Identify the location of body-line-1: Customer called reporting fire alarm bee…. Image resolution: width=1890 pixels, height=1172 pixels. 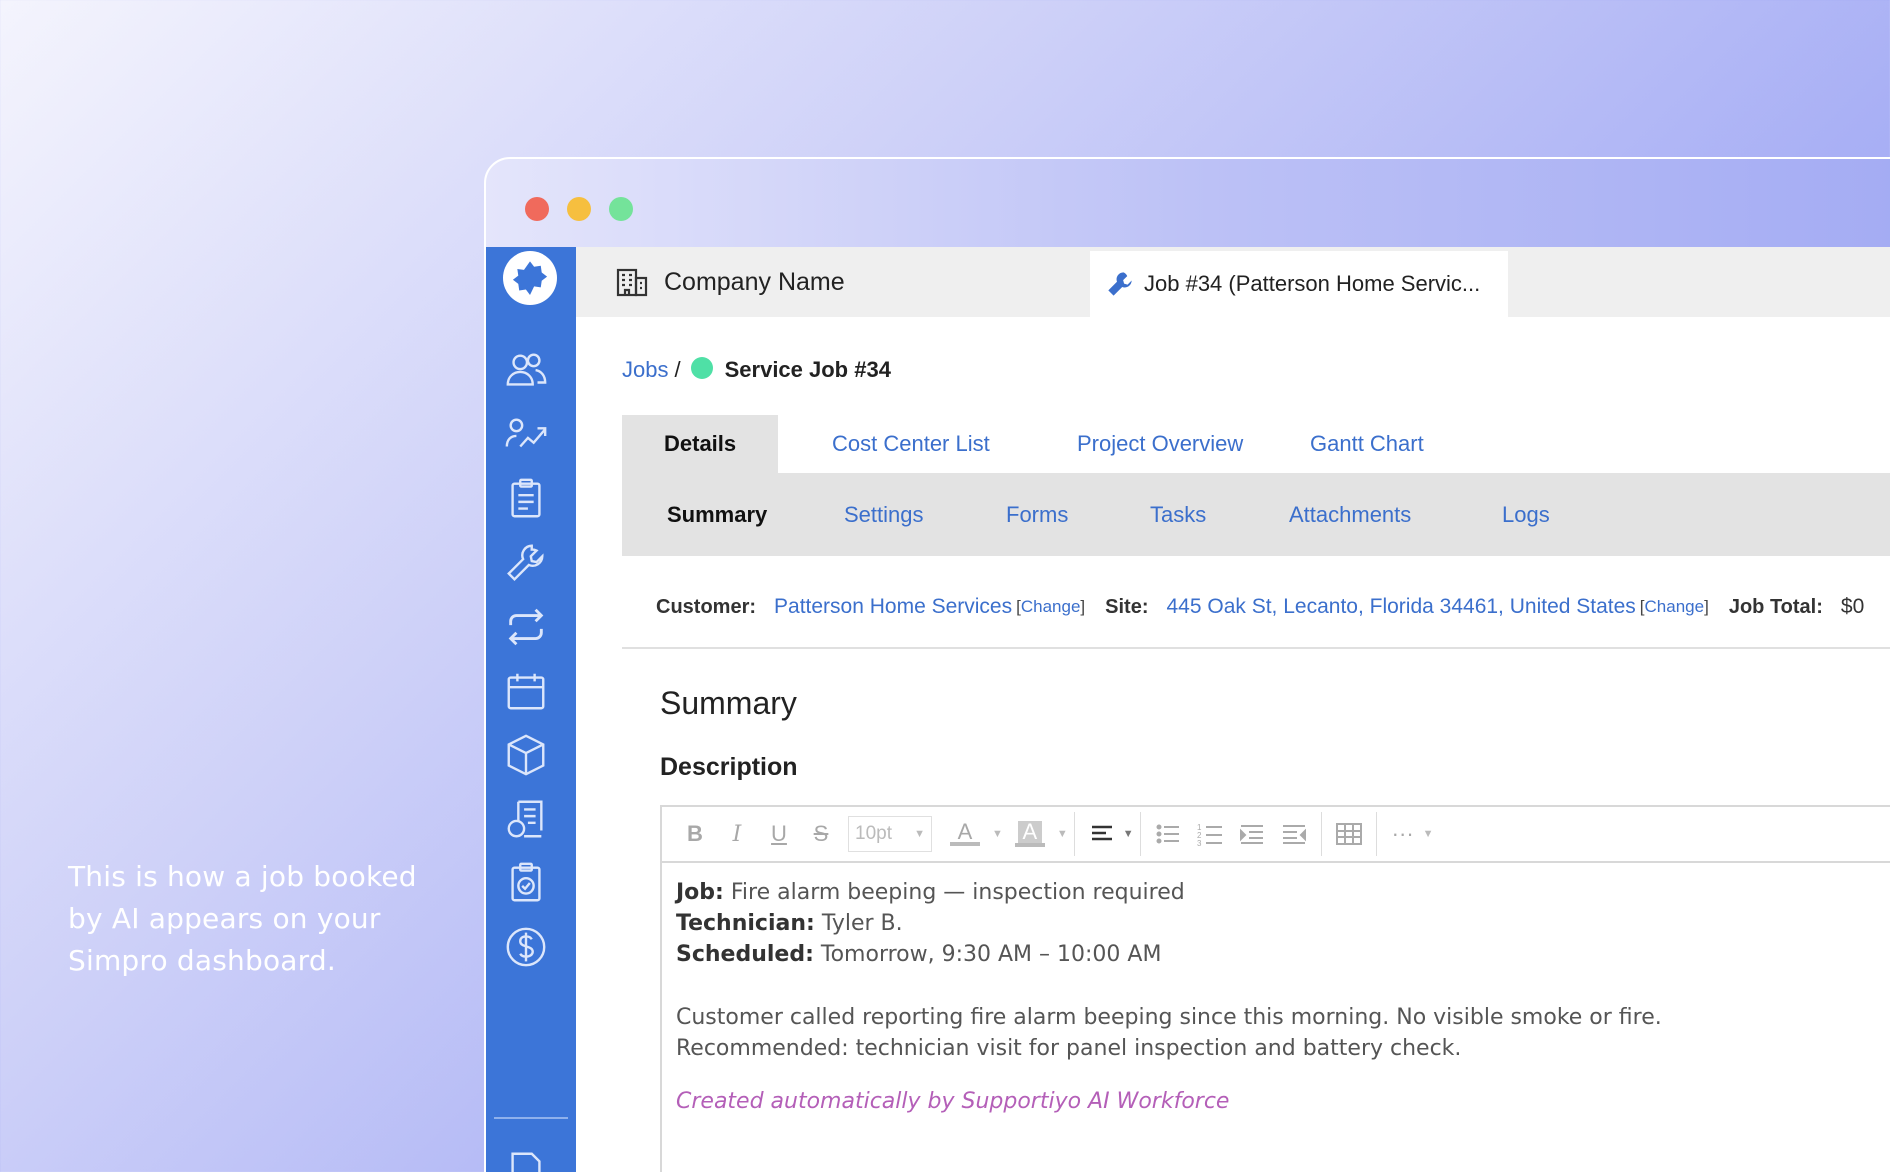
(1169, 1017).